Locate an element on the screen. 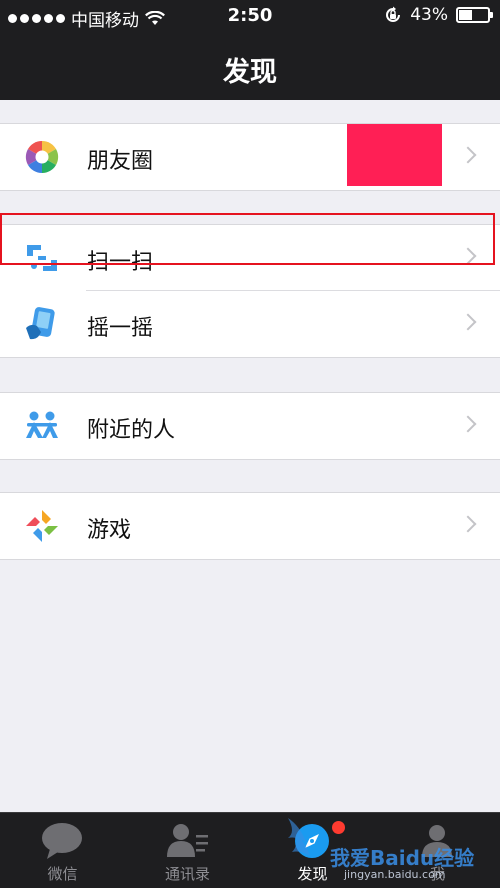 The height and width of the screenshot is (888, 500). menu-group-nearby: 附近的人 is located at coordinates (250, 426).